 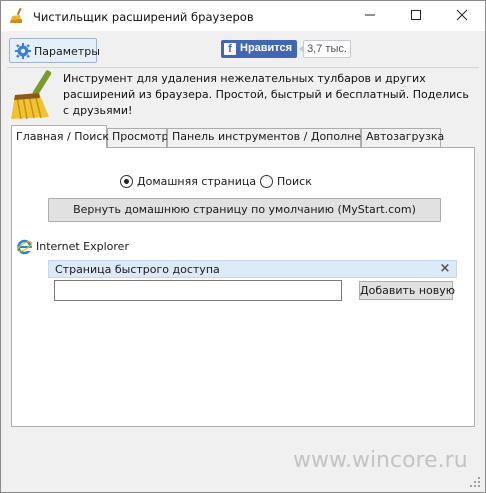 I want to click on quick-access-header: Страница быстрого доступа ×, so click(x=252, y=269).